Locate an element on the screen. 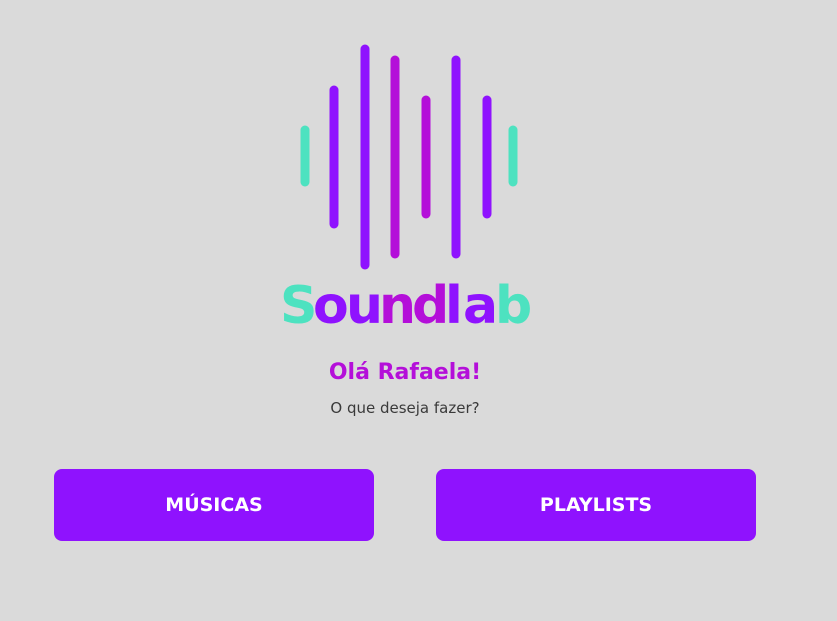 The height and width of the screenshot is (621, 837). wordmark-letter: l is located at coordinates (454, 303).